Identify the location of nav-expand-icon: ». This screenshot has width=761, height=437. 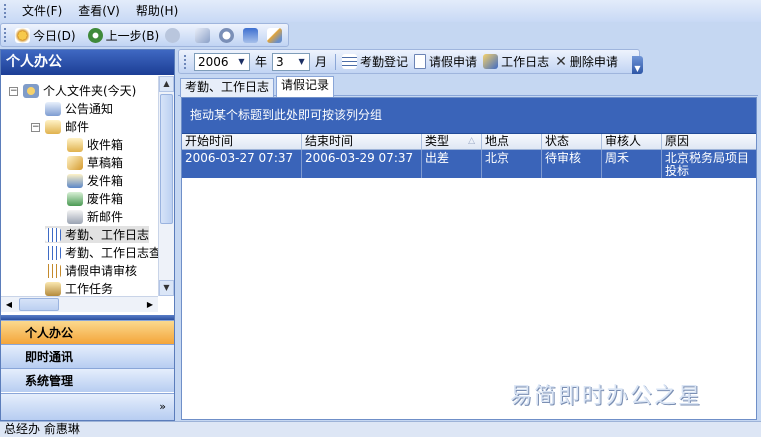
(87, 406).